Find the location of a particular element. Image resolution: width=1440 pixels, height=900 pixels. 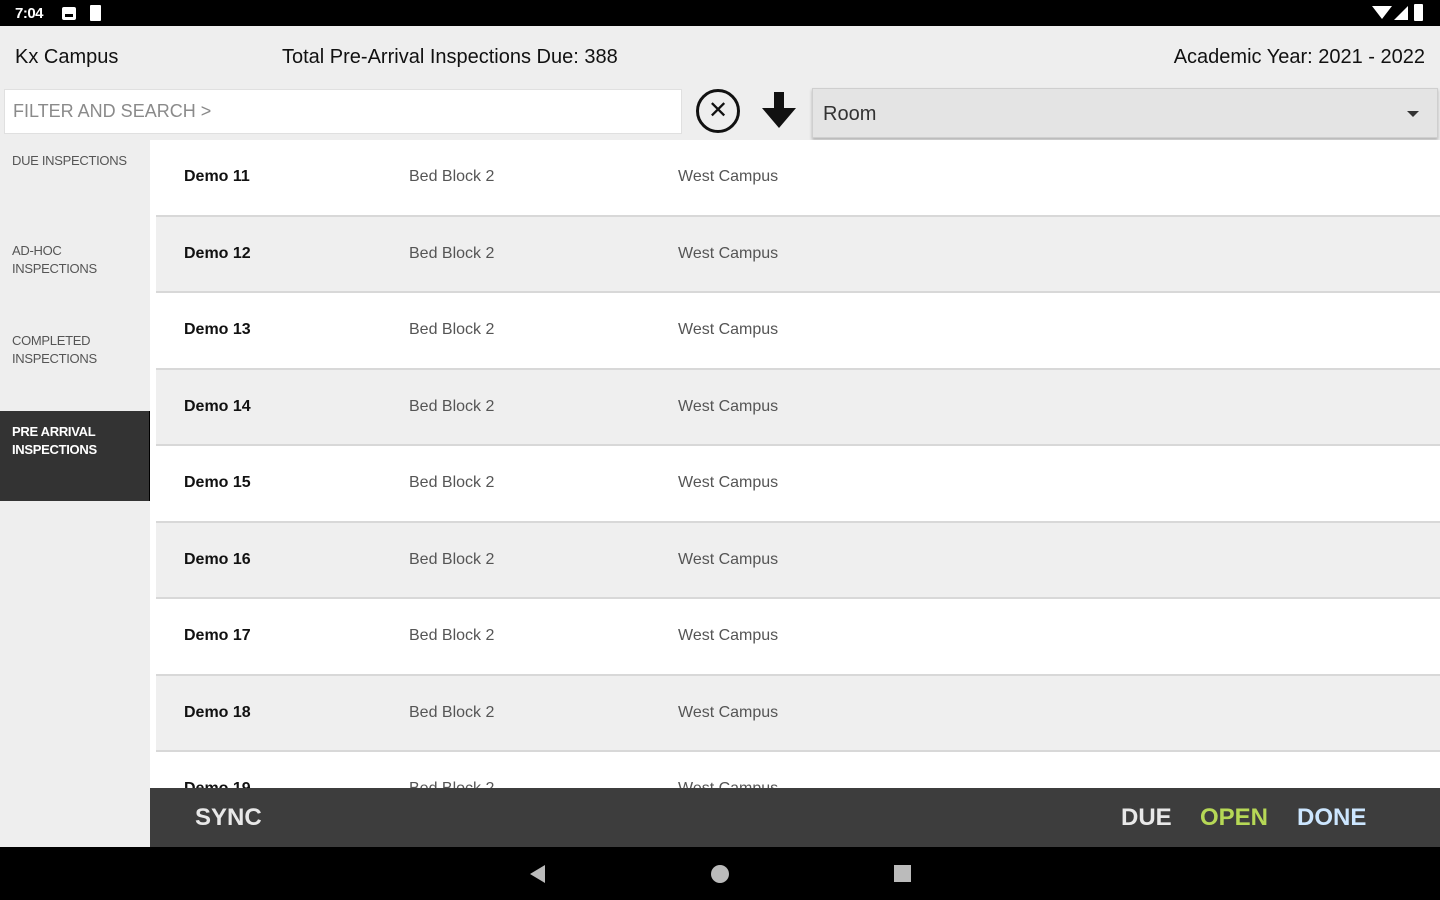

home-icon is located at coordinates (720, 874).